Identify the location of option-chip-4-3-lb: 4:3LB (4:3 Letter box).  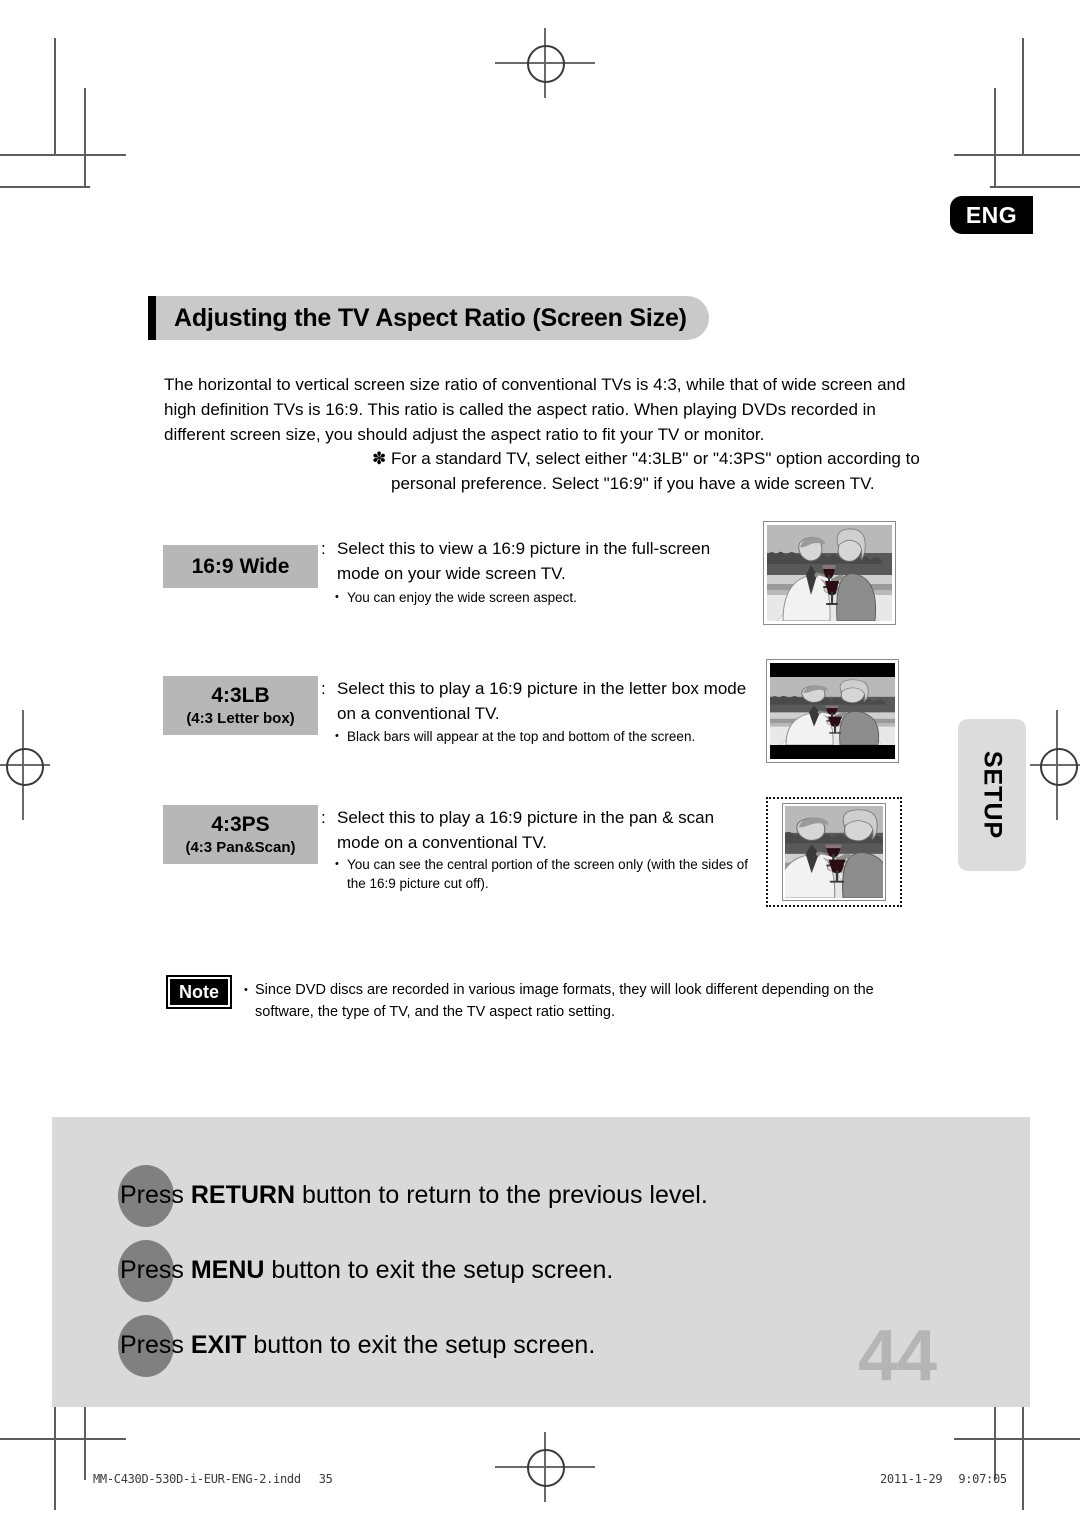
(240, 705).